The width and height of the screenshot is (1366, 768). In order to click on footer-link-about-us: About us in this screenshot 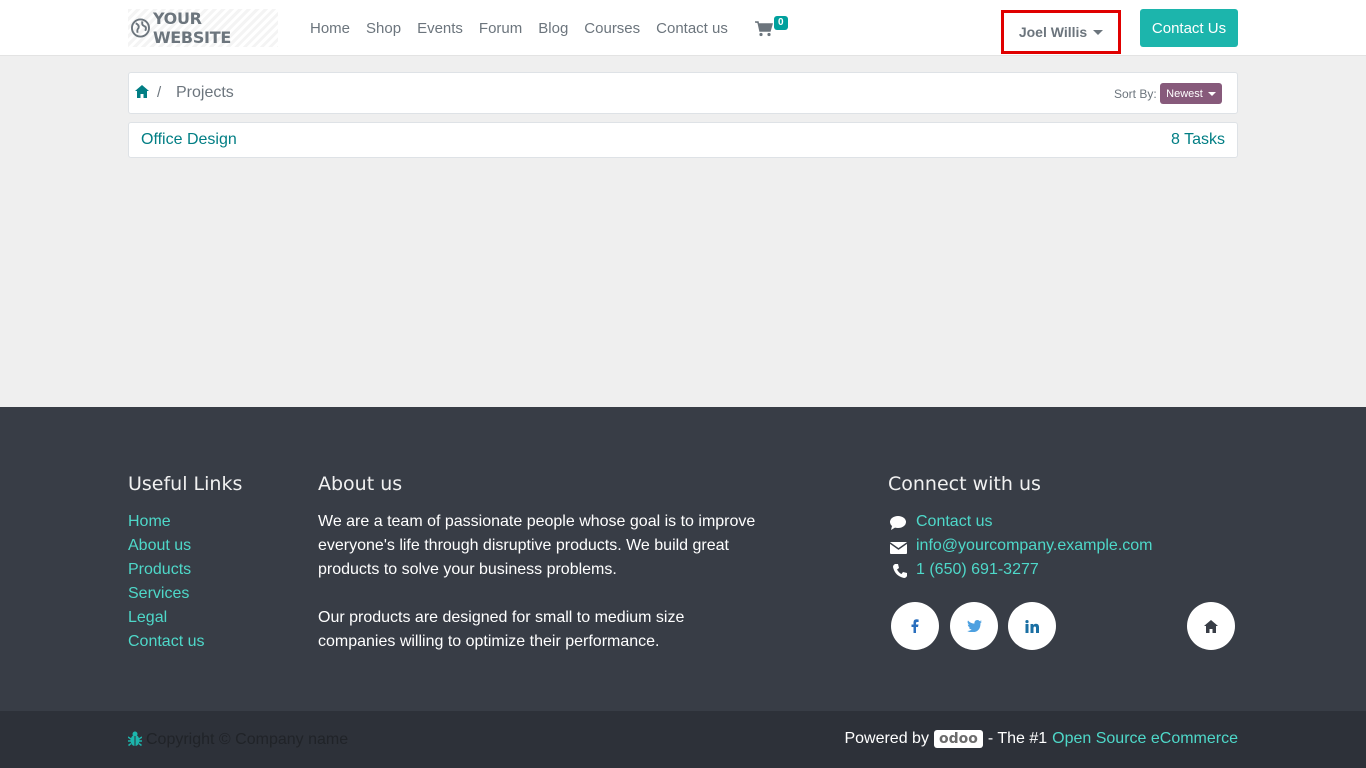, I will do `click(159, 546)`.